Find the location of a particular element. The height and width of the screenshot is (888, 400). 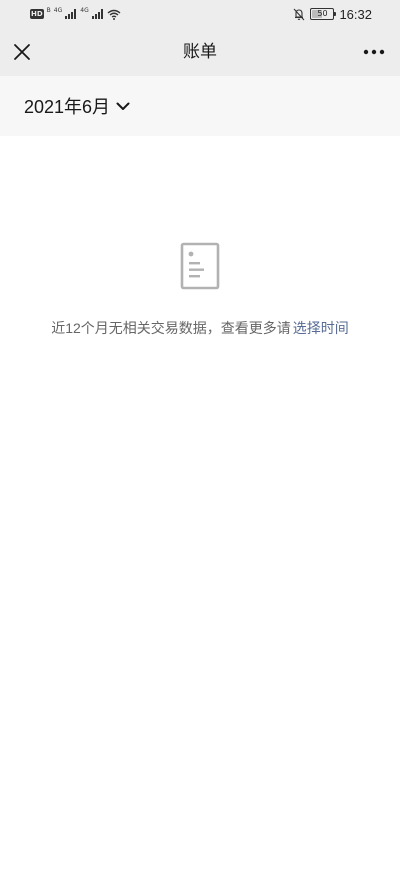

more-button is located at coordinates (374, 52).